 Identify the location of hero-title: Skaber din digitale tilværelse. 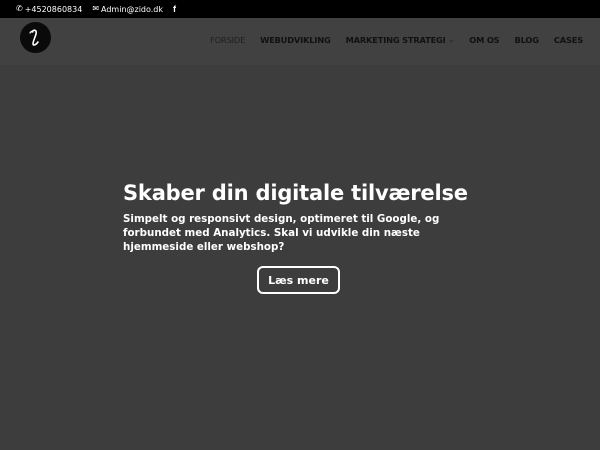
(295, 193).